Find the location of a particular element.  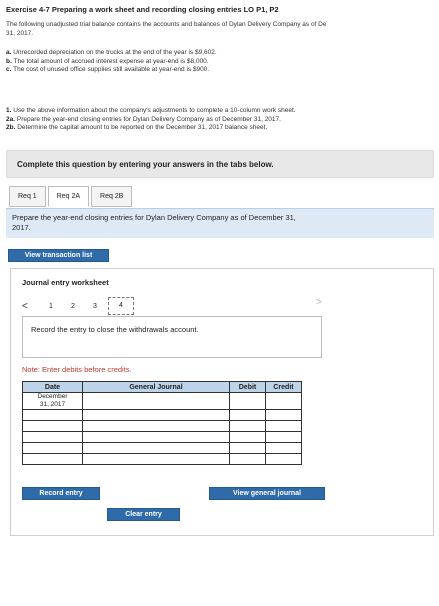

page-2-button: 2 is located at coordinates (73, 306).